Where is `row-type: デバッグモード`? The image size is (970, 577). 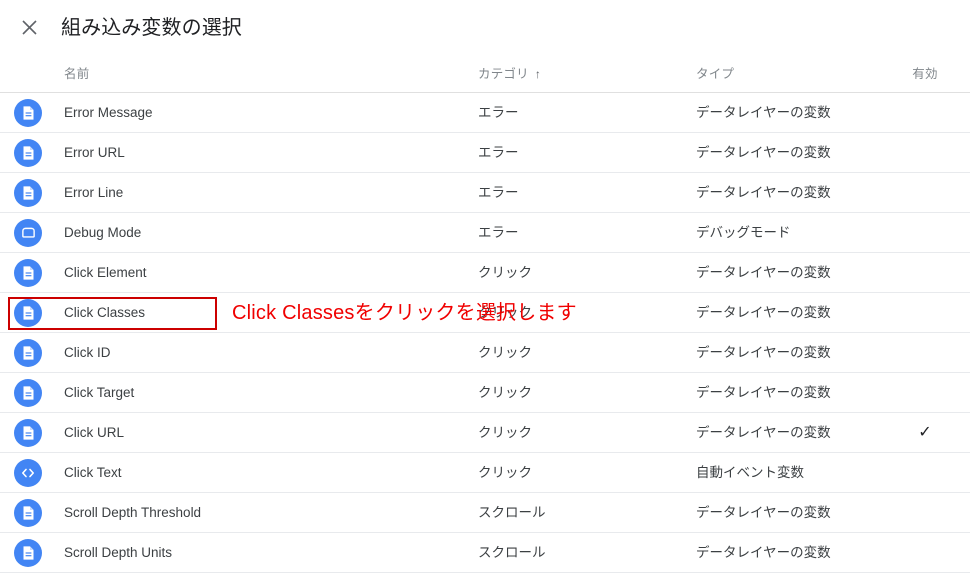
row-type: デバッグモード is located at coordinates (743, 232).